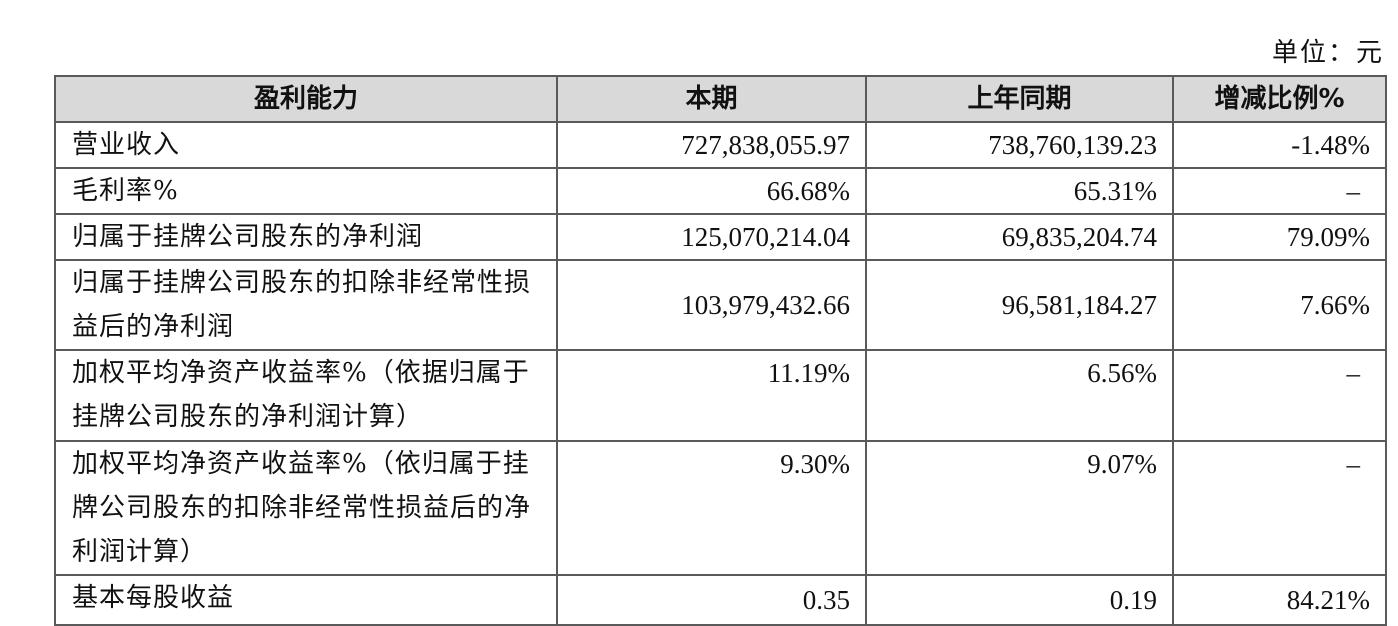  What do you see at coordinates (1019, 237) in the screenshot?
I see `prior-value: 69,835,204.74` at bounding box center [1019, 237].